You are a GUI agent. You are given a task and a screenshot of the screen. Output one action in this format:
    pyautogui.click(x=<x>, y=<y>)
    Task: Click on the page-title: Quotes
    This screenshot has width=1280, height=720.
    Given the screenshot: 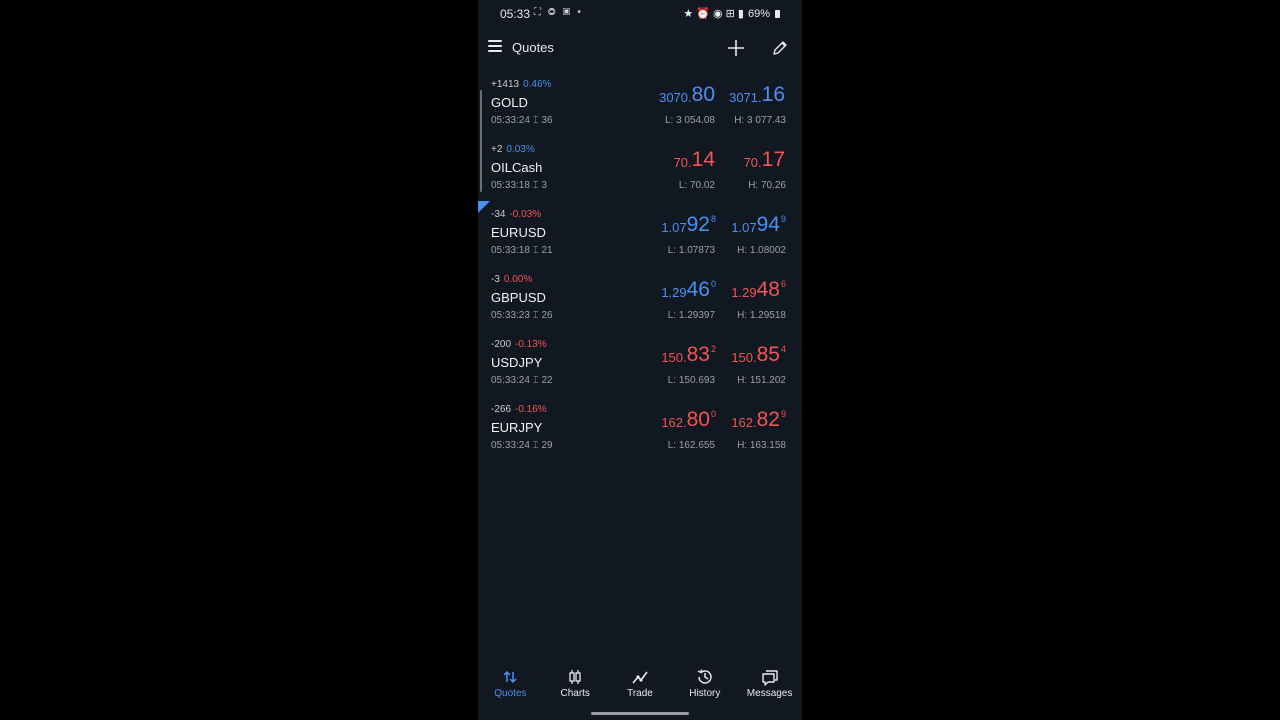 What is the action you would take?
    pyautogui.click(x=533, y=47)
    